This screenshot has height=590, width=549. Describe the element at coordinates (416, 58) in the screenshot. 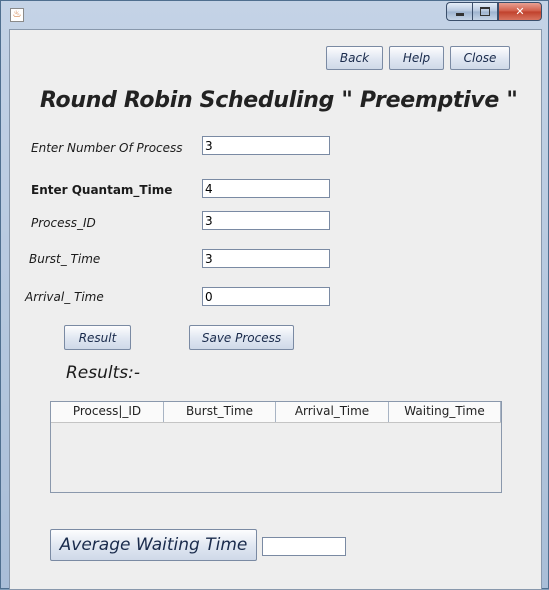

I see `help-button: Help` at that location.